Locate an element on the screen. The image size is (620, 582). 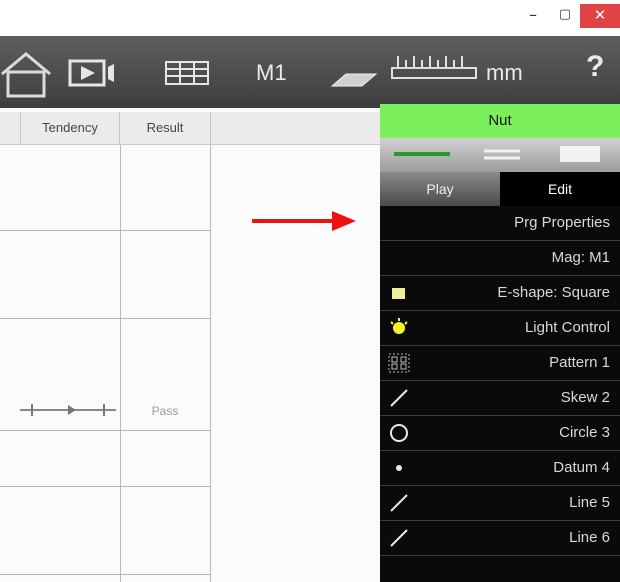
step-label: Datum 4 is located at coordinates (581, 467).